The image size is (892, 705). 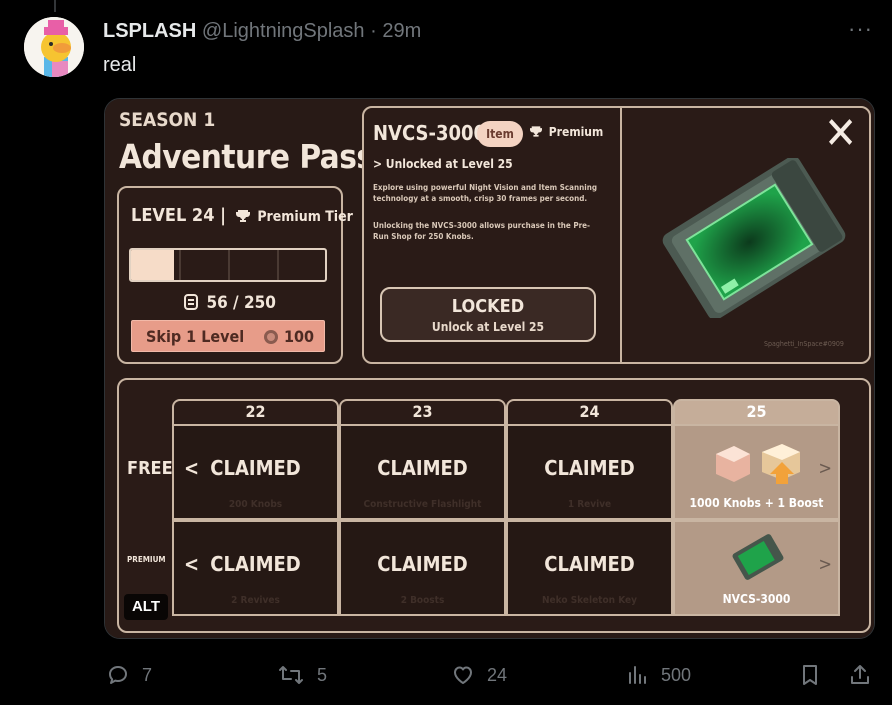 What do you see at coordinates (146, 559) in the screenshot?
I see `premium-row-label: PREMIUM` at bounding box center [146, 559].